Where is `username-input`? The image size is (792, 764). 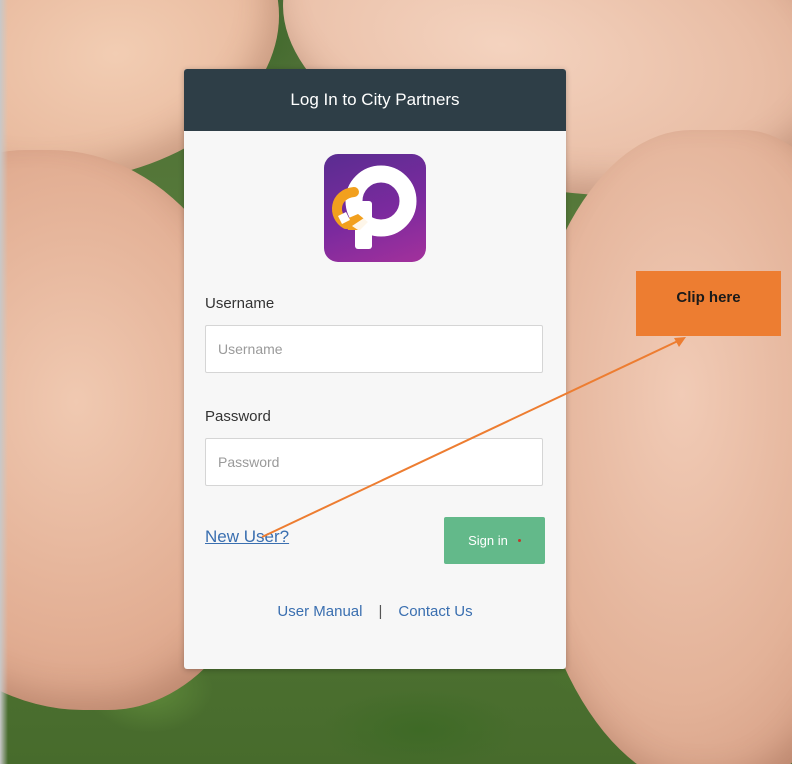 username-input is located at coordinates (374, 349).